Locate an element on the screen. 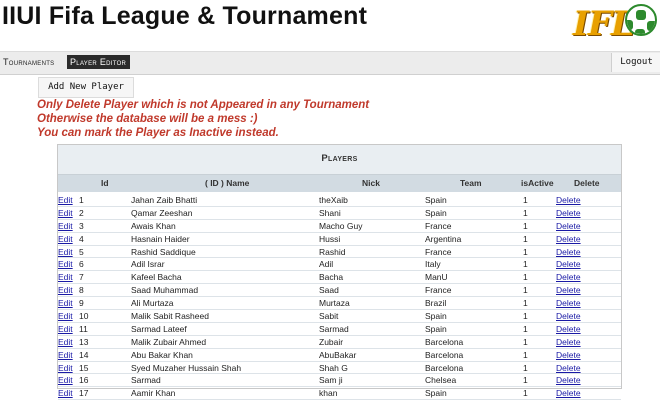 This screenshot has height=407, width=660. cell-nick: AbuBakar is located at coordinates (338, 354).